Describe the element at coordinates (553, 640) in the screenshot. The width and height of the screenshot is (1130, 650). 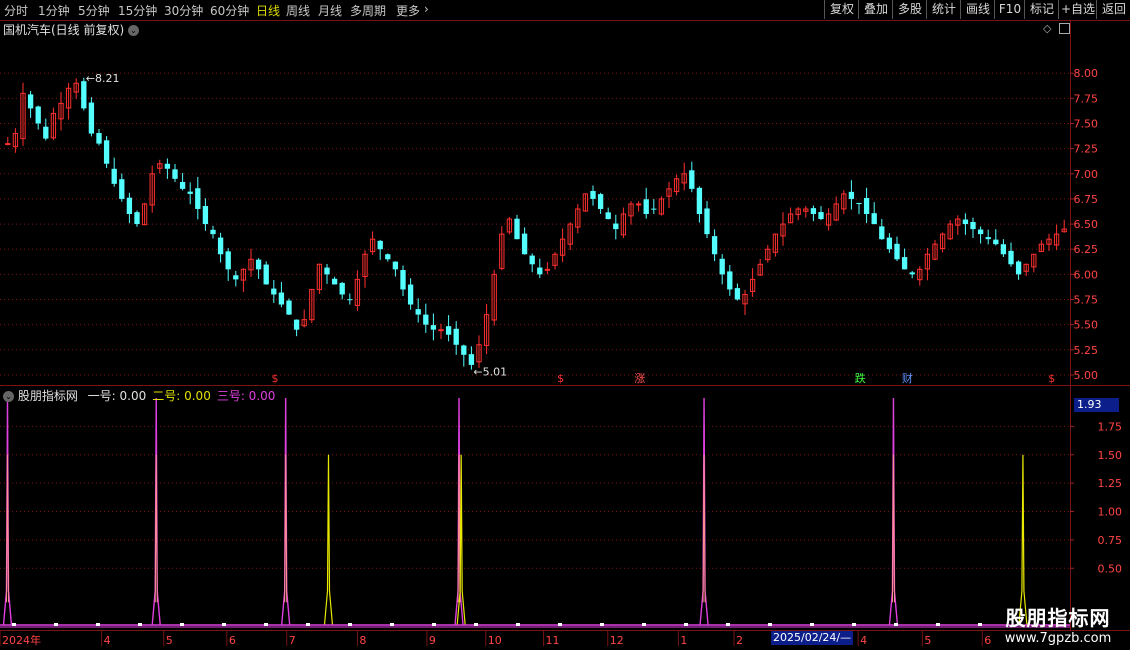
I see `x-axis-label: 11` at that location.